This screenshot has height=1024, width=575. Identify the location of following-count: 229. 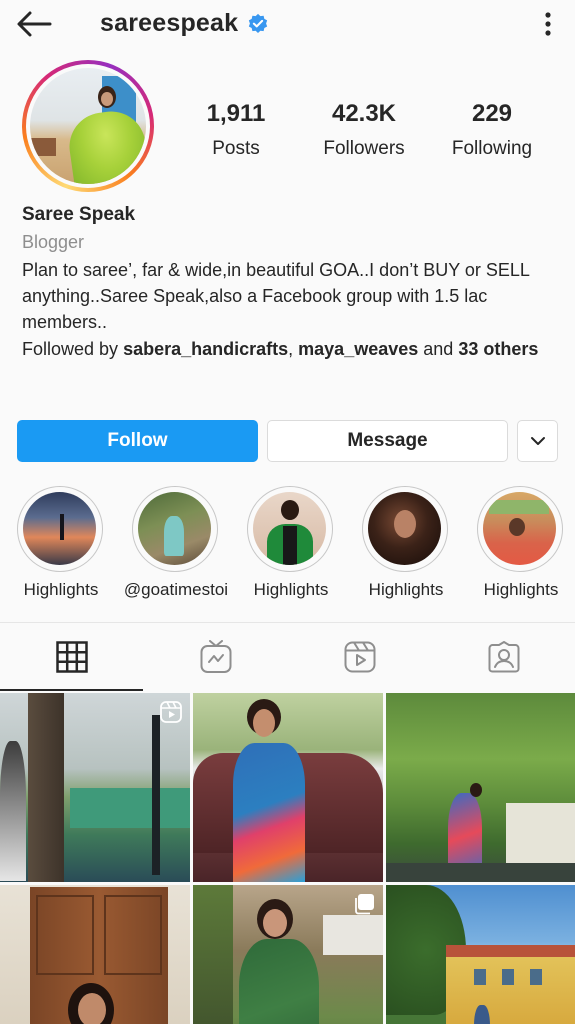
(492, 113).